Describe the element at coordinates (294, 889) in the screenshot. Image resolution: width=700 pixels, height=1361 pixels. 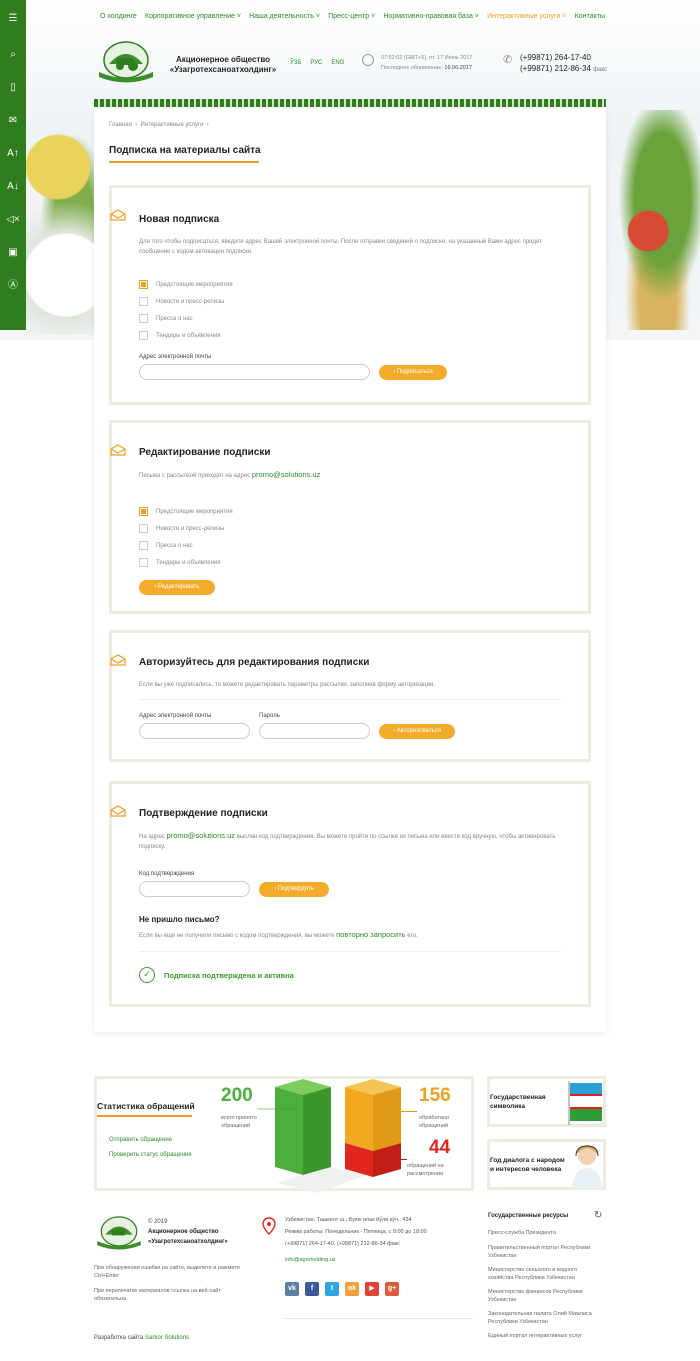
I see `confirm-button: Подтвердить` at that location.